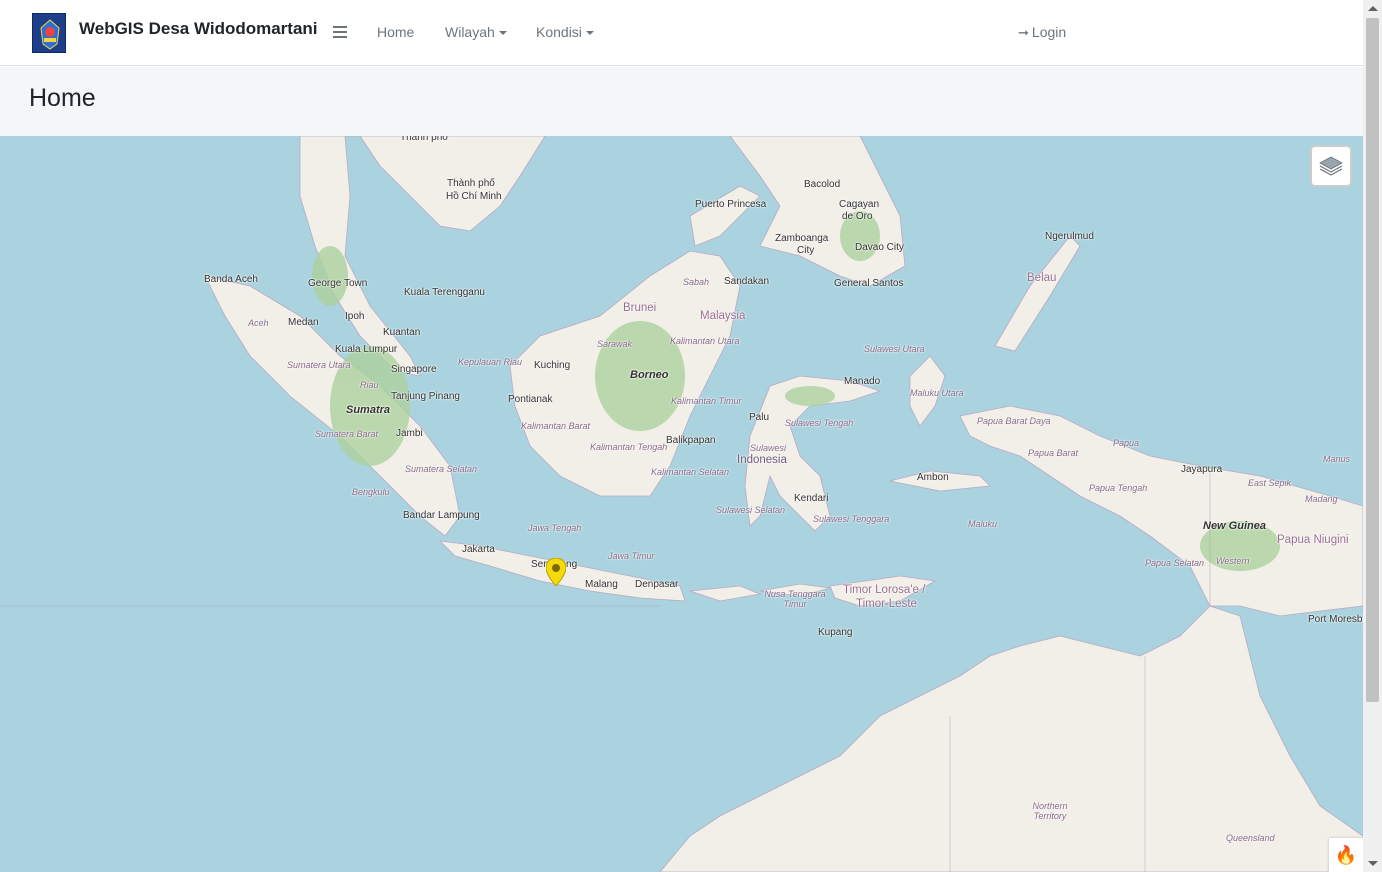 The height and width of the screenshot is (872, 1382). Describe the element at coordinates (444, 292) in the screenshot. I see `map-label: Kuala Terengganu` at that location.